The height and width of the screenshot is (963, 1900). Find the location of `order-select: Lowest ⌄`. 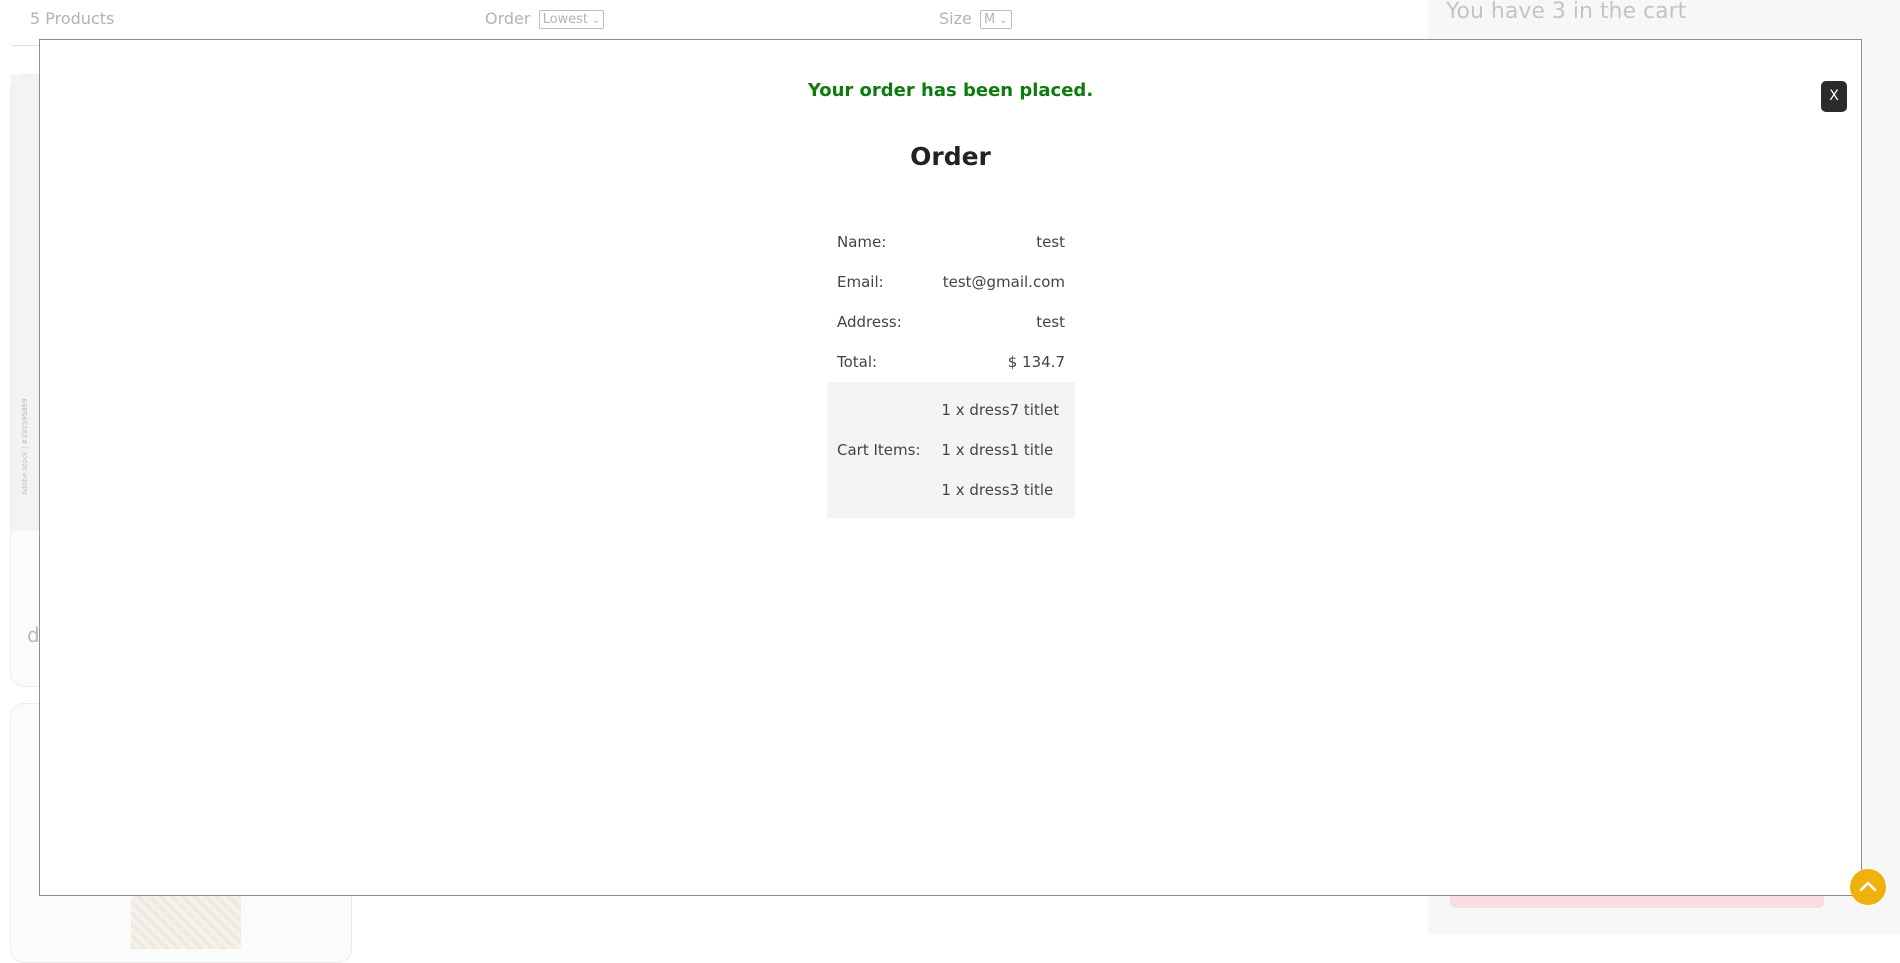

order-select: Lowest ⌄ is located at coordinates (571, 19).